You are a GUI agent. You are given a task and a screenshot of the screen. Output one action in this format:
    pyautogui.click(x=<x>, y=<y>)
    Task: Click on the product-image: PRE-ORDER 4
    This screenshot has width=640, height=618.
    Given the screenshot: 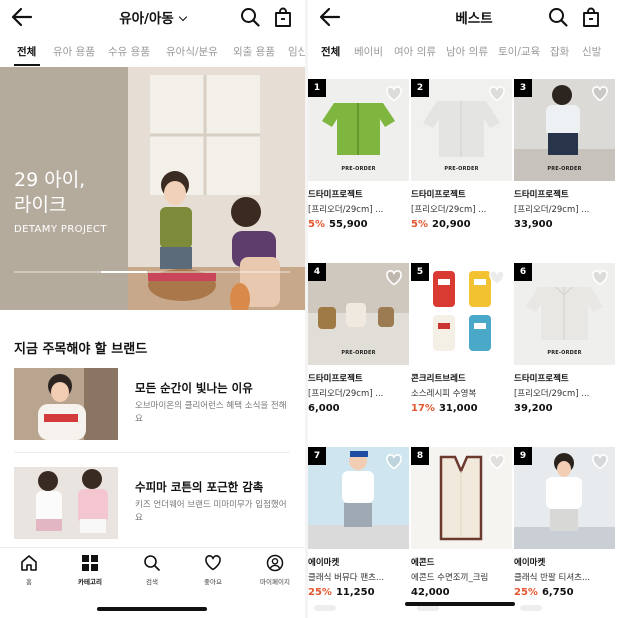 What is the action you would take?
    pyautogui.click(x=358, y=314)
    